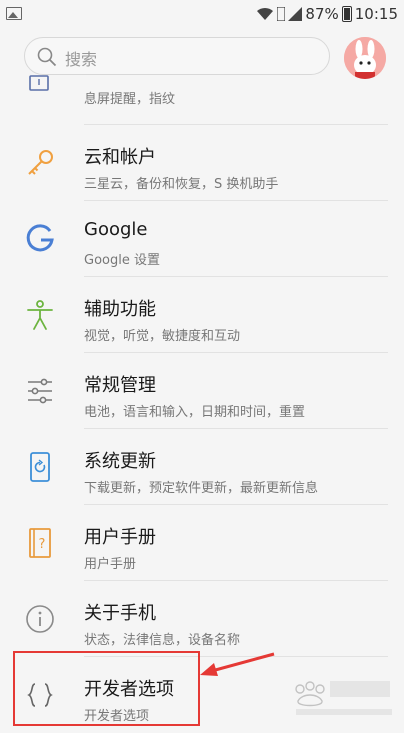 Image resolution: width=404 pixels, height=733 pixels. What do you see at coordinates (40, 391) in the screenshot?
I see `sliders-icon` at bounding box center [40, 391].